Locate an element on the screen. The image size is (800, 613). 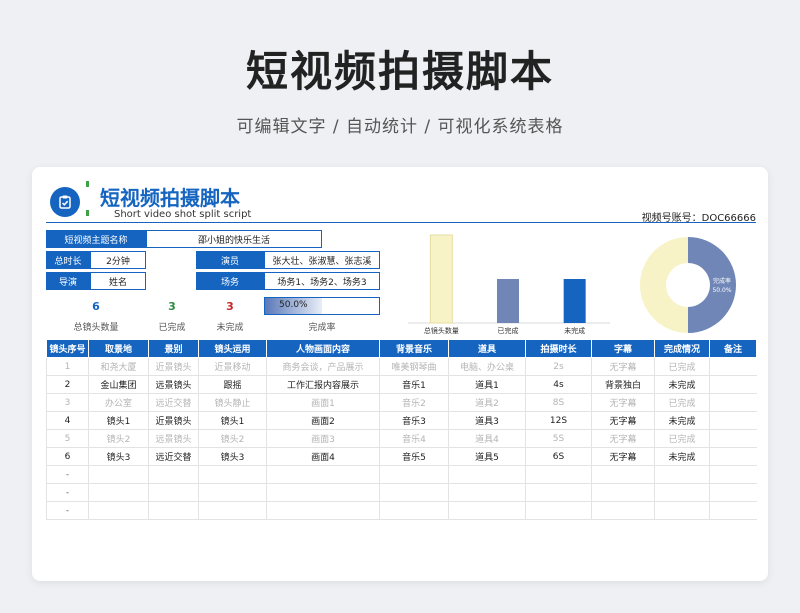
column-header: 备注 is located at coordinates (733, 348).